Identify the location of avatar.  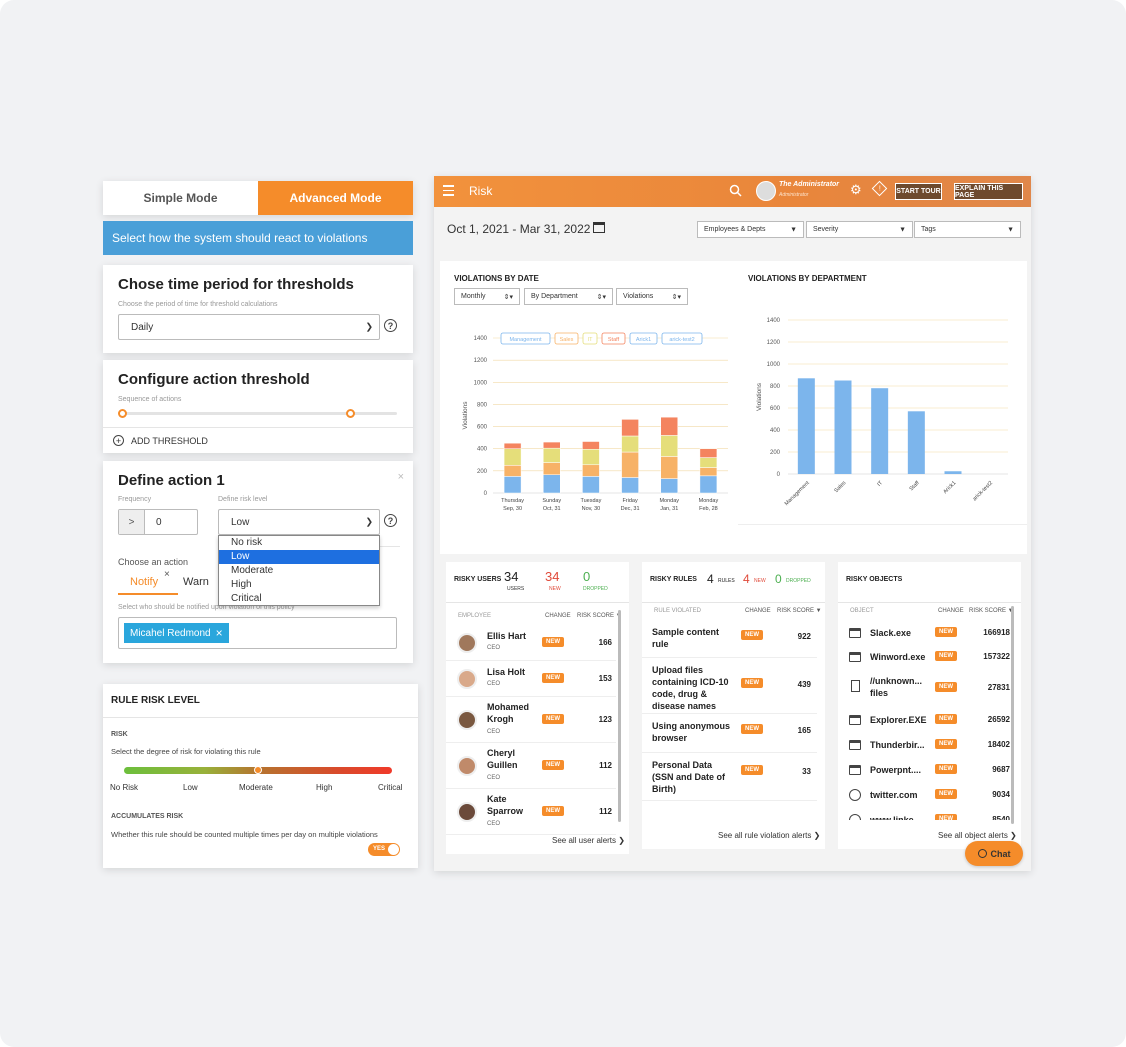
(766, 191).